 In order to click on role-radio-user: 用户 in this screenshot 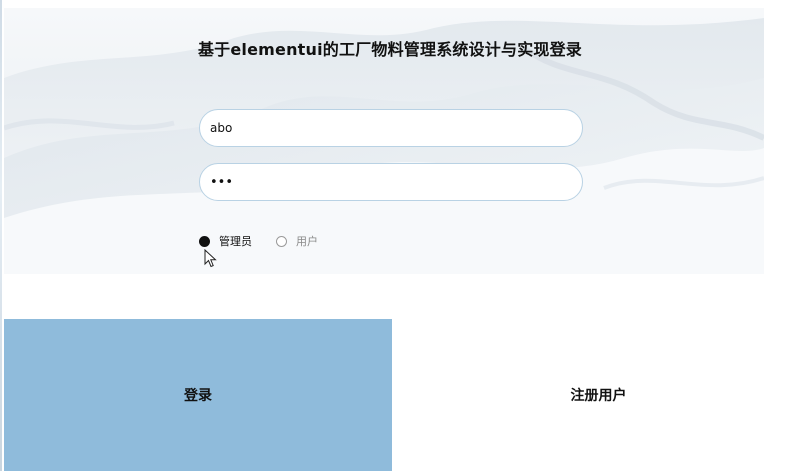, I will do `click(297, 241)`.